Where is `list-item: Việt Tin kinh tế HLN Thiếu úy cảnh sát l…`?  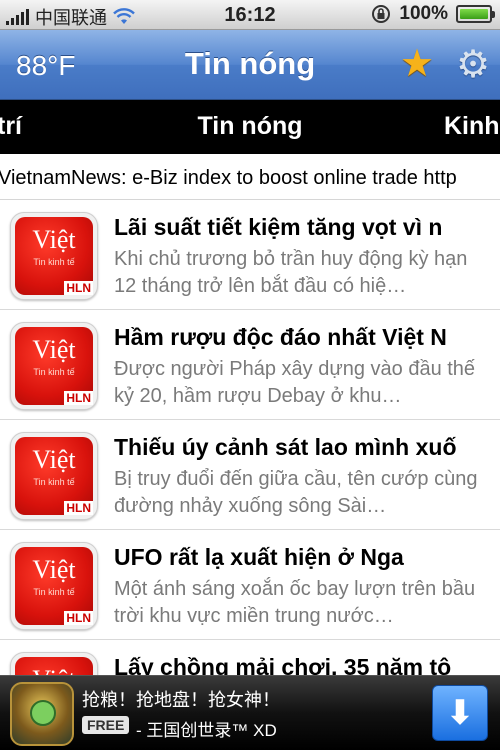
list-item: Việt Tin kinh tế HLN Thiếu úy cảnh sát l… is located at coordinates (250, 475).